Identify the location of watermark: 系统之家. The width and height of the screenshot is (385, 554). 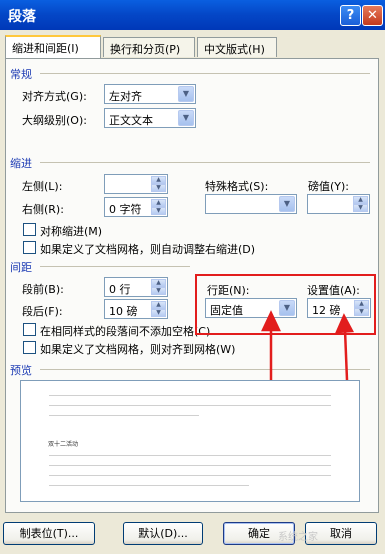
(298, 537).